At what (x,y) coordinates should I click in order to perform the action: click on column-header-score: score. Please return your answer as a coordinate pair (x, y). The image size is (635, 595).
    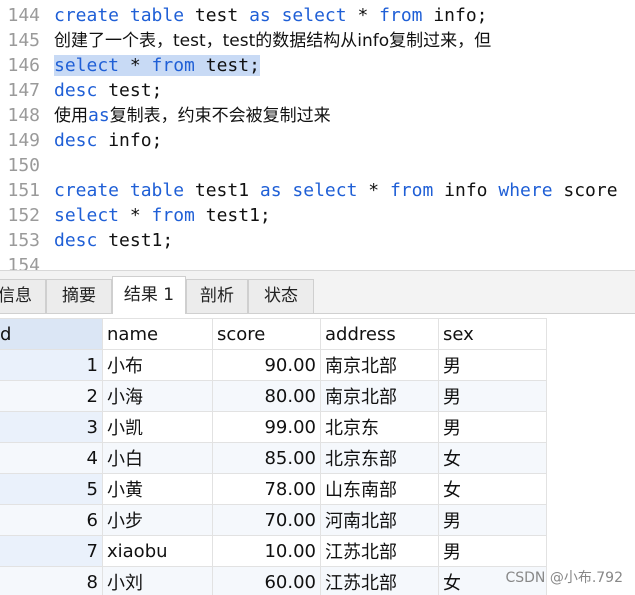
    Looking at the image, I should click on (266, 334).